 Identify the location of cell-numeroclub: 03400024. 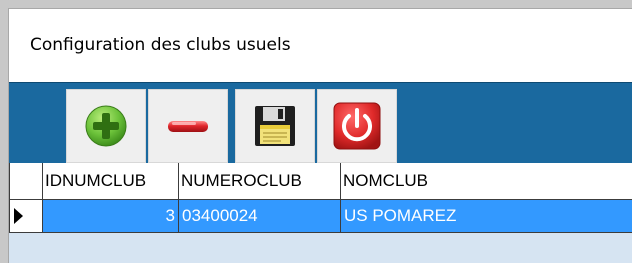
(260, 216).